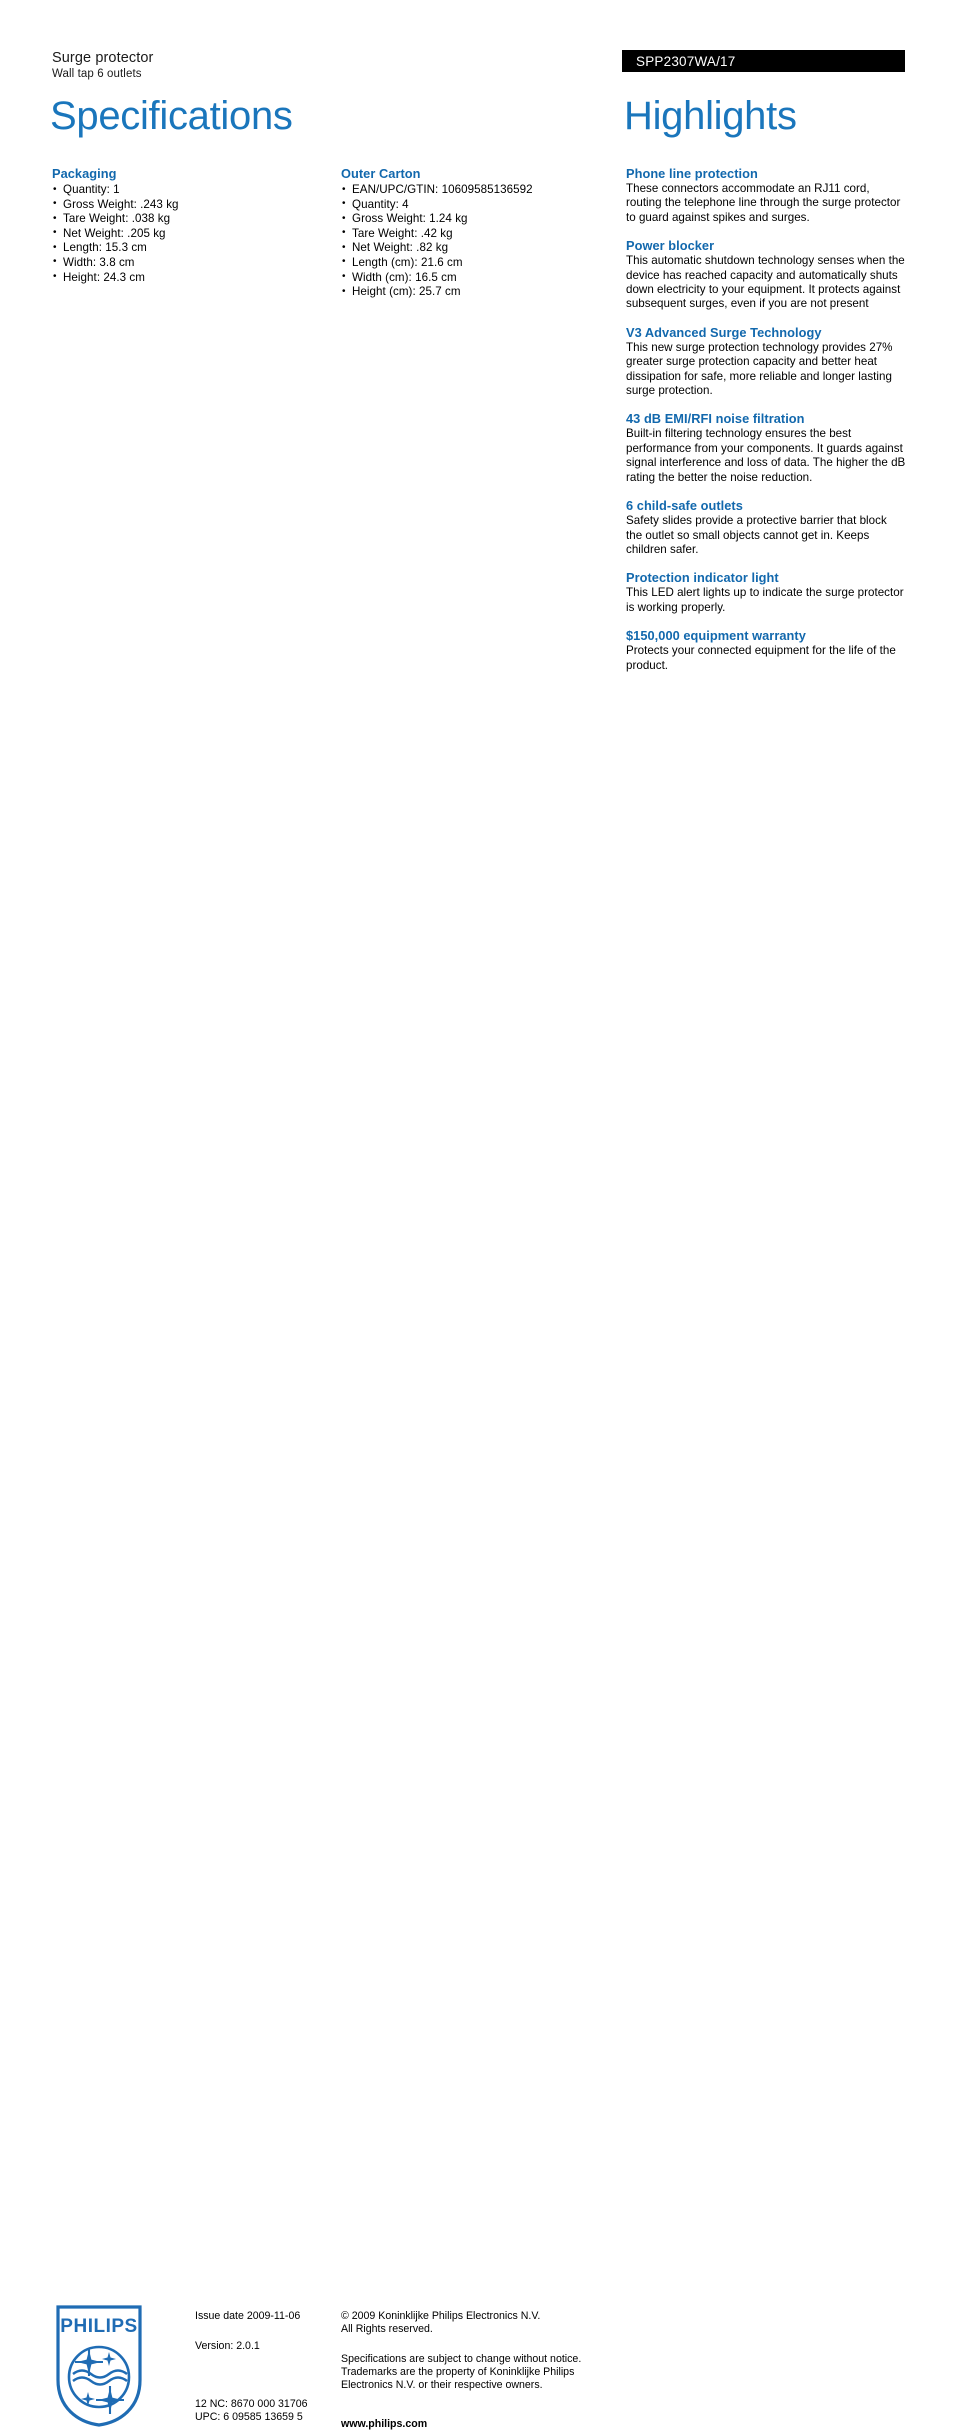 The width and height of the screenshot is (954, 2431). Describe the element at coordinates (476, 205) in the screenshot. I see `spec-item: Quantity: 4` at that location.